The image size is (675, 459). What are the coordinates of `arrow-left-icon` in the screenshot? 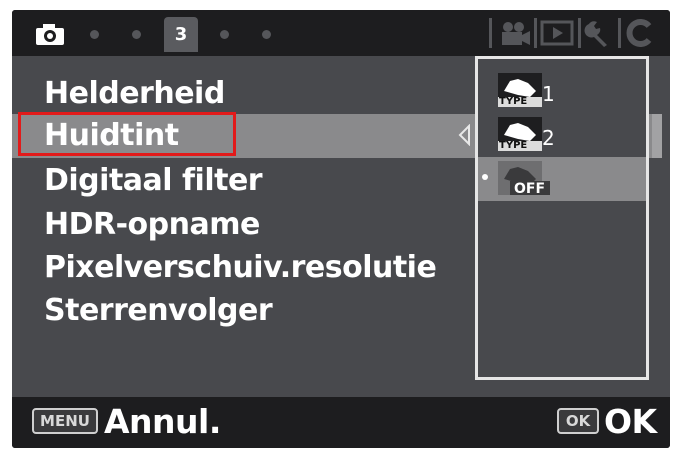 It's located at (464, 135).